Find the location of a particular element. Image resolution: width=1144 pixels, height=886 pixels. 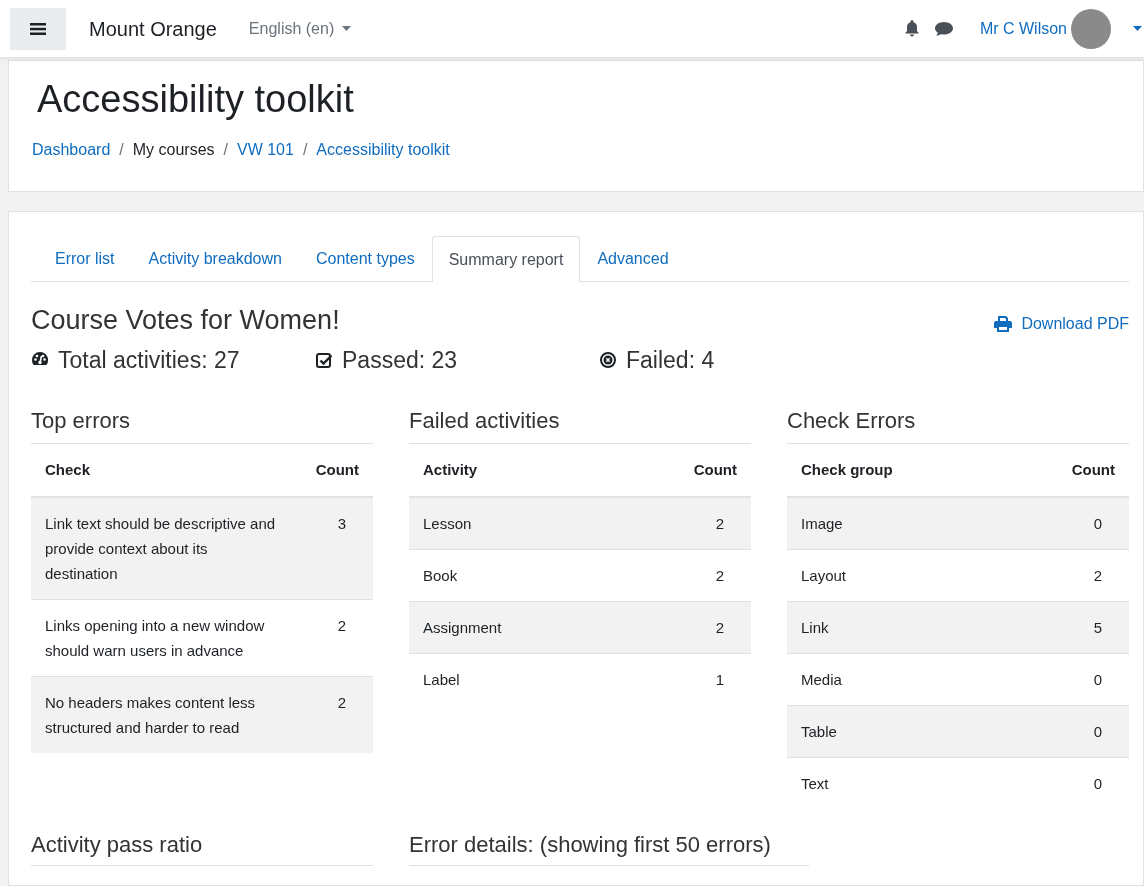

table-cell: Layout is located at coordinates (917, 575).